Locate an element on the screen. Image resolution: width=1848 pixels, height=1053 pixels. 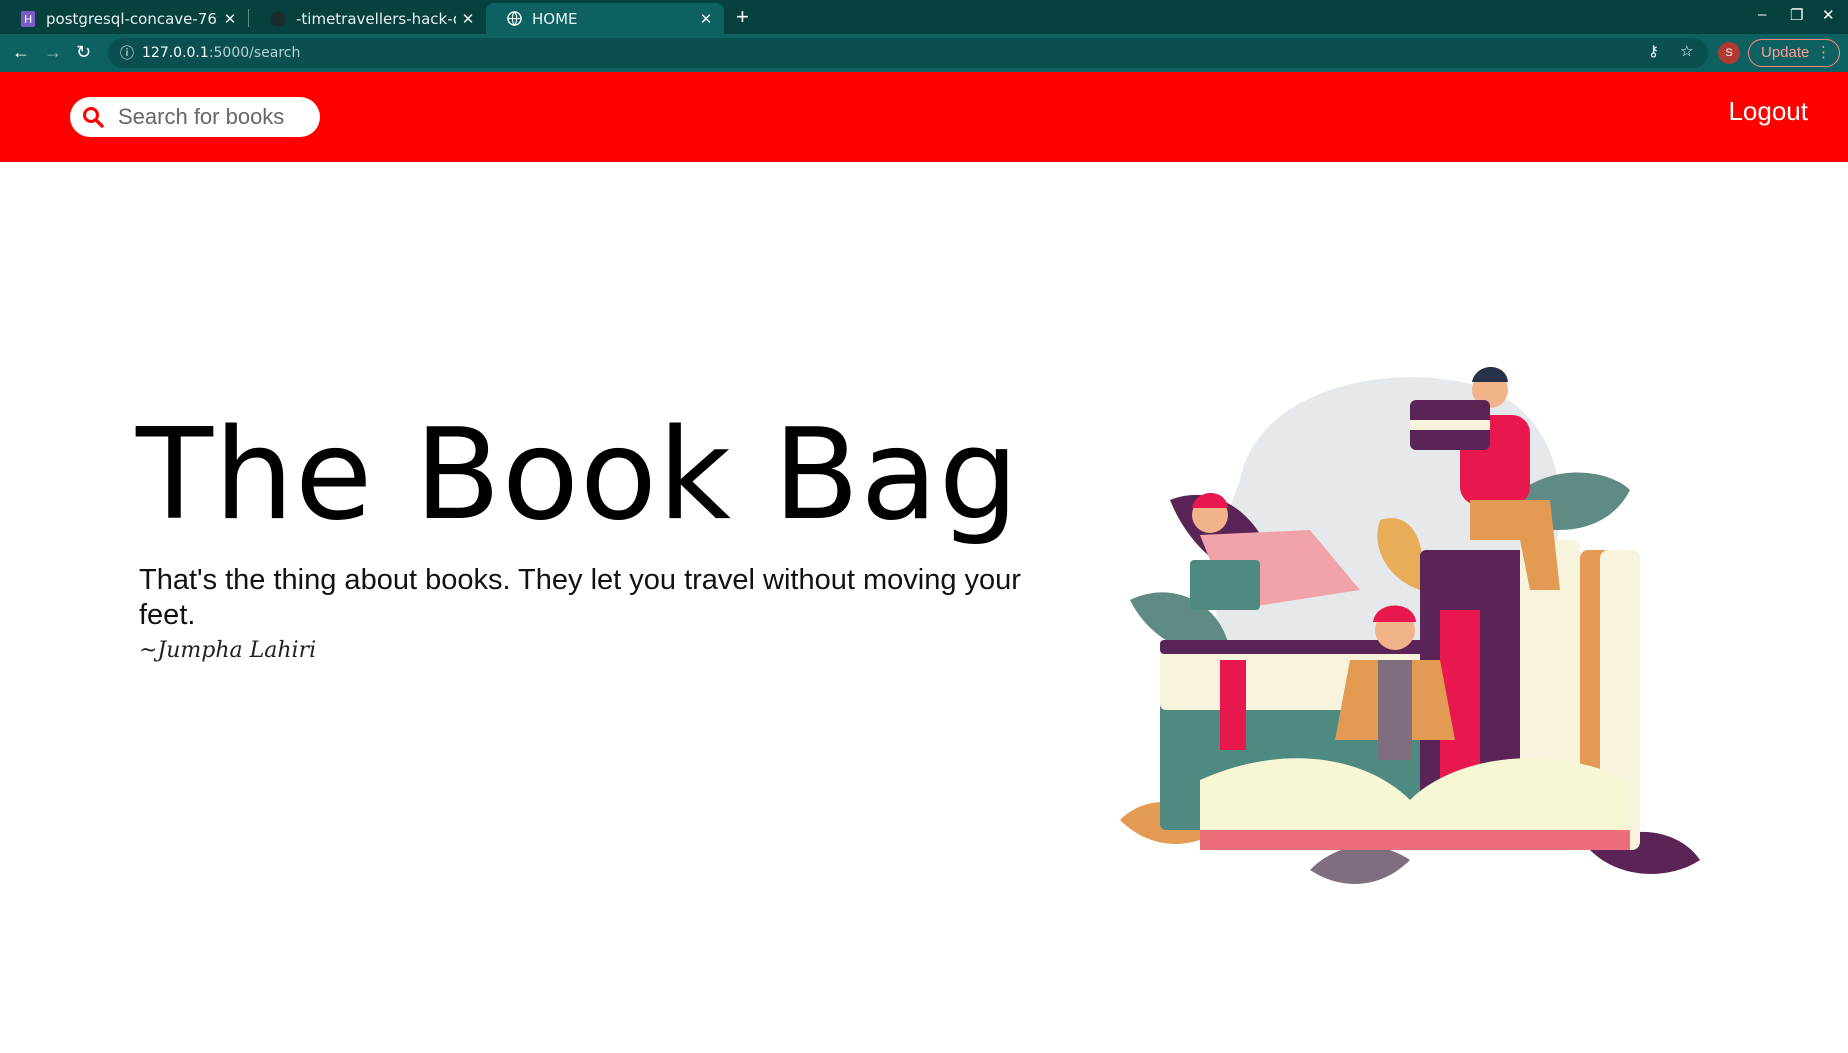
site-header: Logout is located at coordinates (924, 117).